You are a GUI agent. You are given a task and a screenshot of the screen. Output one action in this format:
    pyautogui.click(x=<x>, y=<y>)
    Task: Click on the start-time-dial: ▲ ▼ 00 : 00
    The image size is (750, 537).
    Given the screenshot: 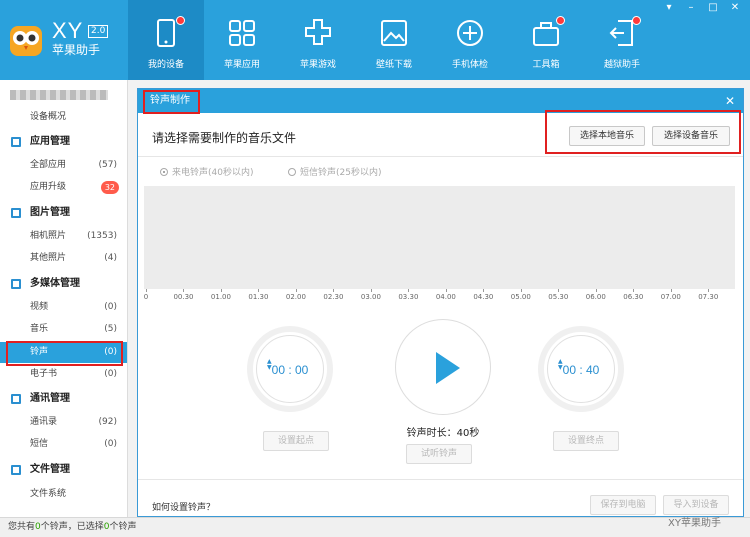 What is the action you would take?
    pyautogui.click(x=290, y=369)
    